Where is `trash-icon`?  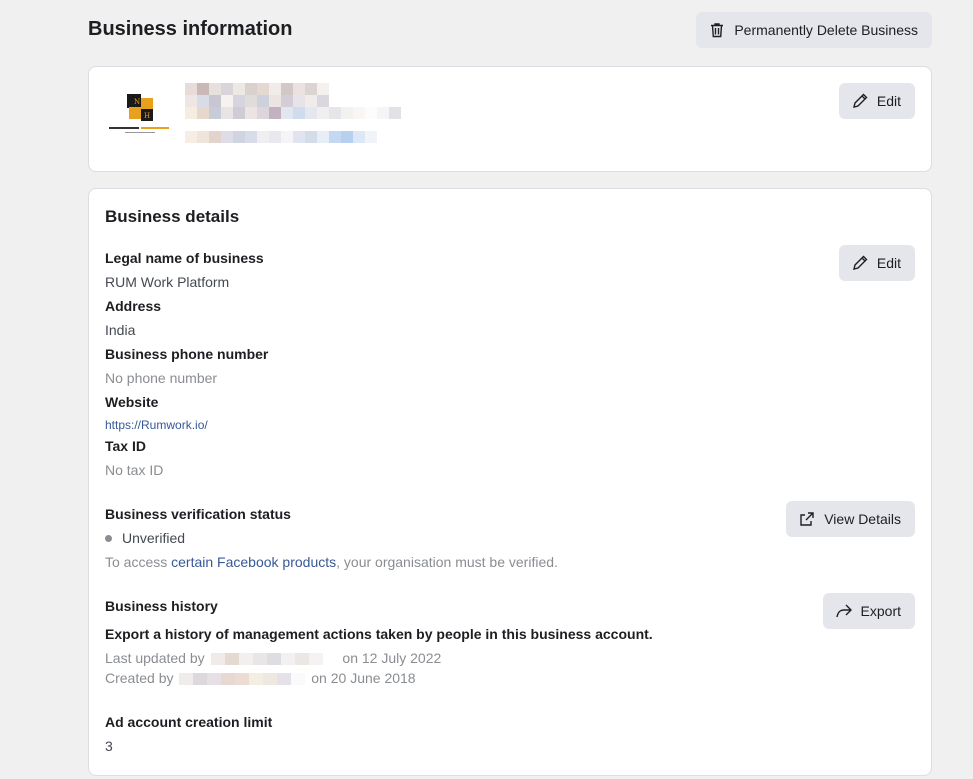 trash-icon is located at coordinates (717, 30).